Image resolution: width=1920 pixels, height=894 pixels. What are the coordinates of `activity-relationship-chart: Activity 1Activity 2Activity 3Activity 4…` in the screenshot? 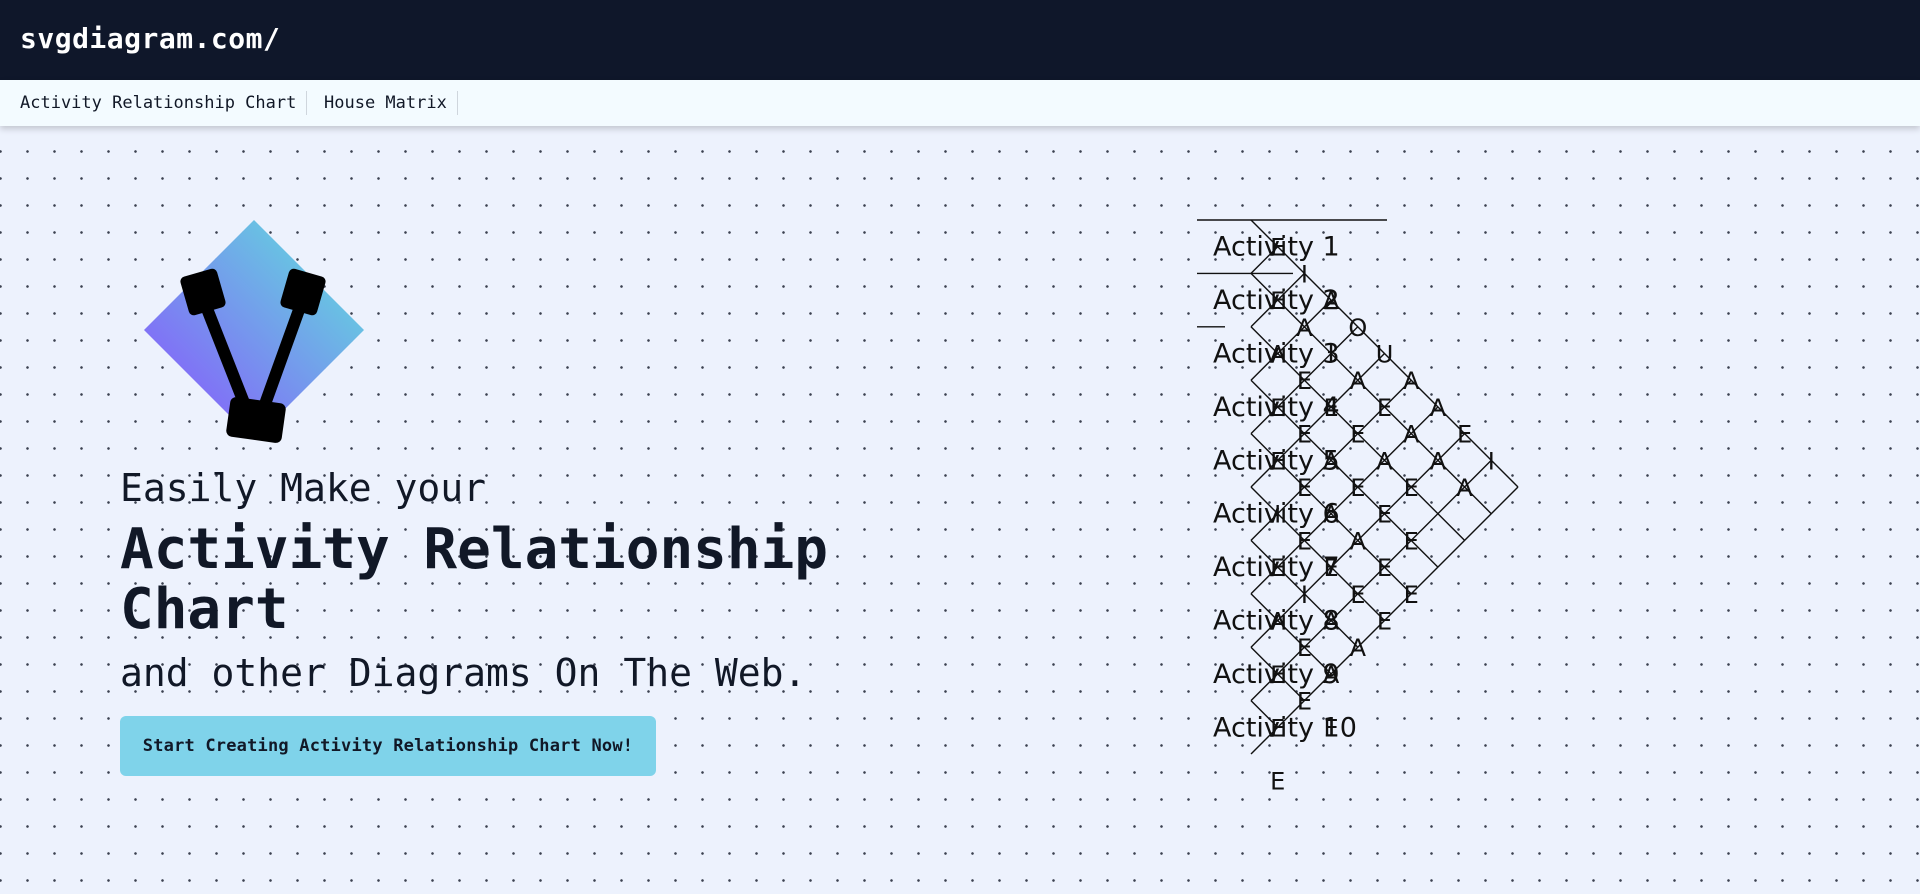 It's located at (1358, 507).